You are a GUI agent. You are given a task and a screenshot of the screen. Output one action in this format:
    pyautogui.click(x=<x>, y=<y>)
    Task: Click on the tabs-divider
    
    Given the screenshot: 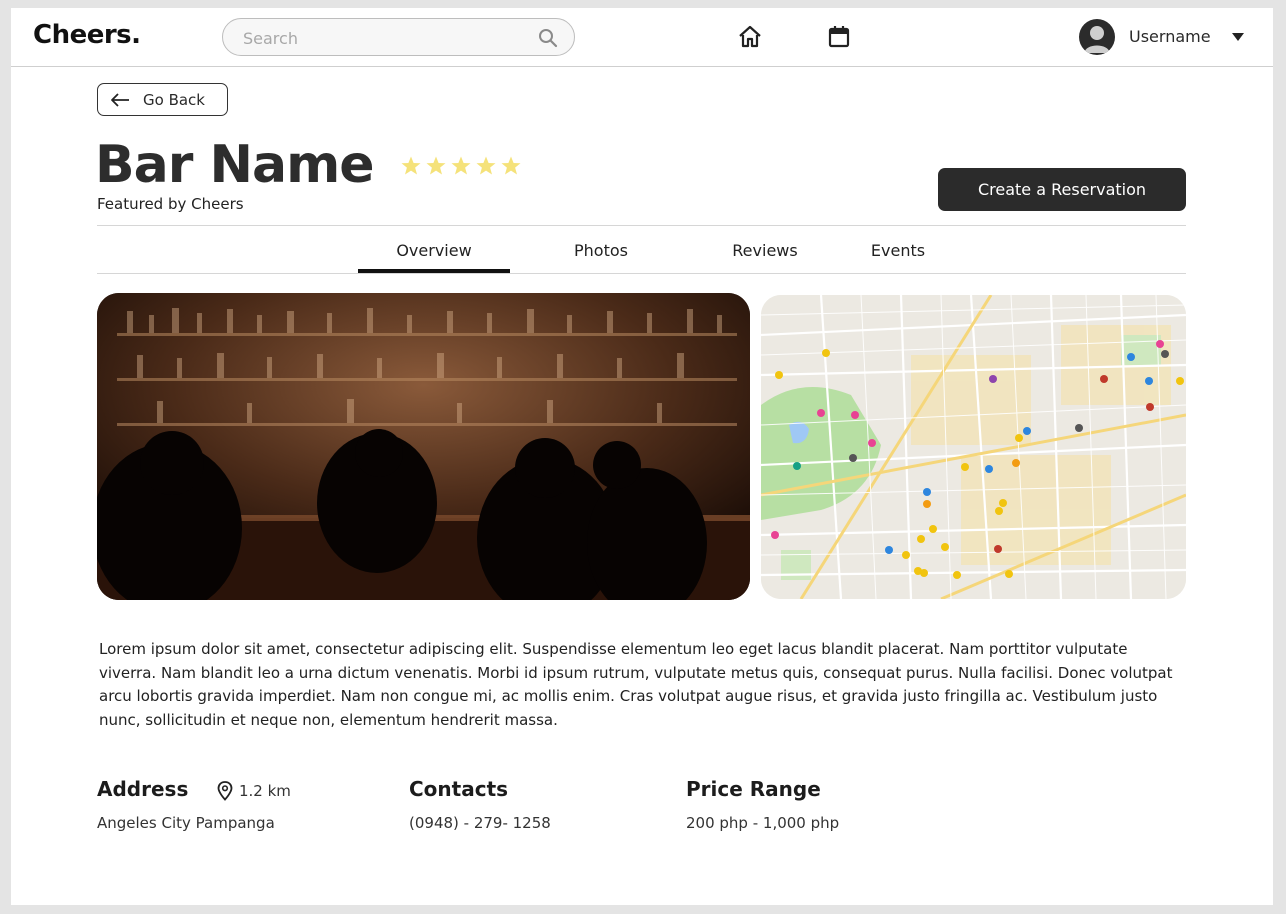 What is the action you would take?
    pyautogui.click(x=641, y=273)
    